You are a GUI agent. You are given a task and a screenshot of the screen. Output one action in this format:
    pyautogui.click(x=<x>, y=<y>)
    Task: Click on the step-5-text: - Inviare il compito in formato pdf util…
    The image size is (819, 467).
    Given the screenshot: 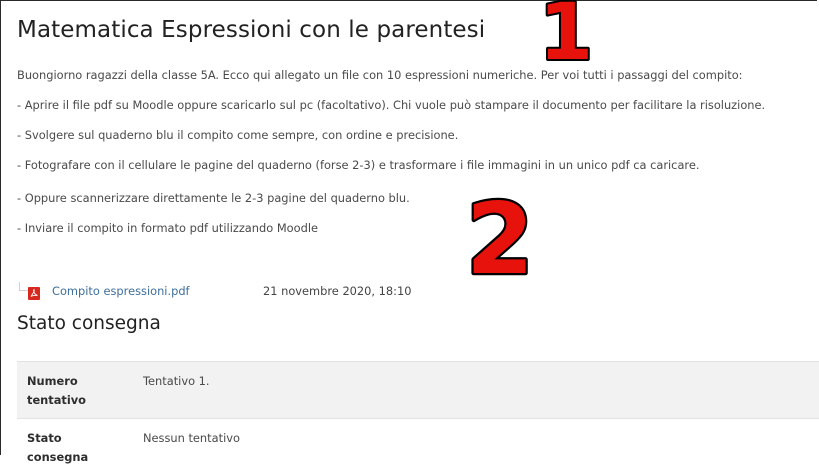 What is the action you would take?
    pyautogui.click(x=168, y=228)
    